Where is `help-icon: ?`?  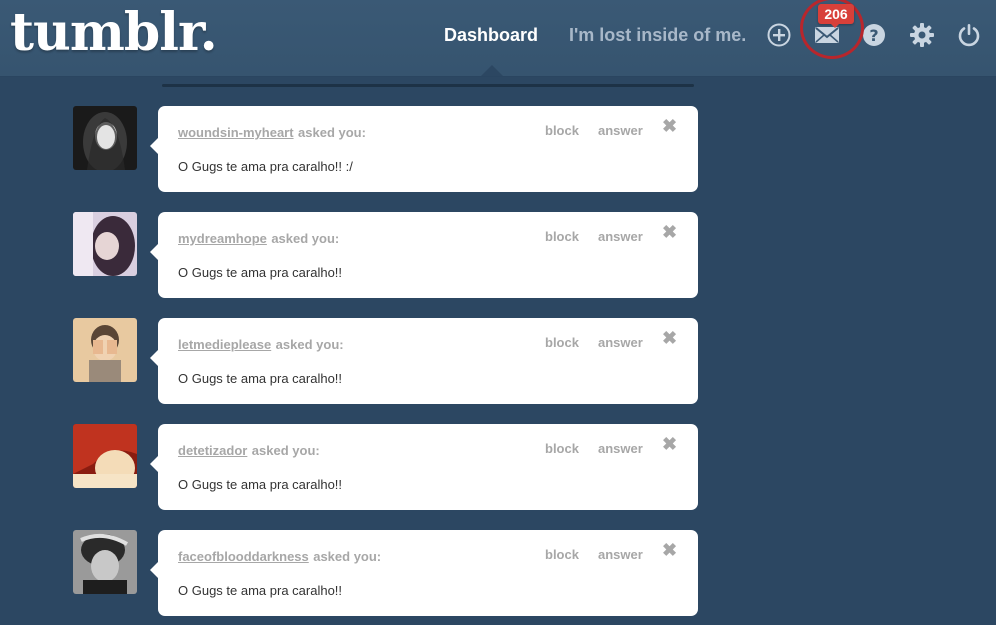 help-icon: ? is located at coordinates (874, 35).